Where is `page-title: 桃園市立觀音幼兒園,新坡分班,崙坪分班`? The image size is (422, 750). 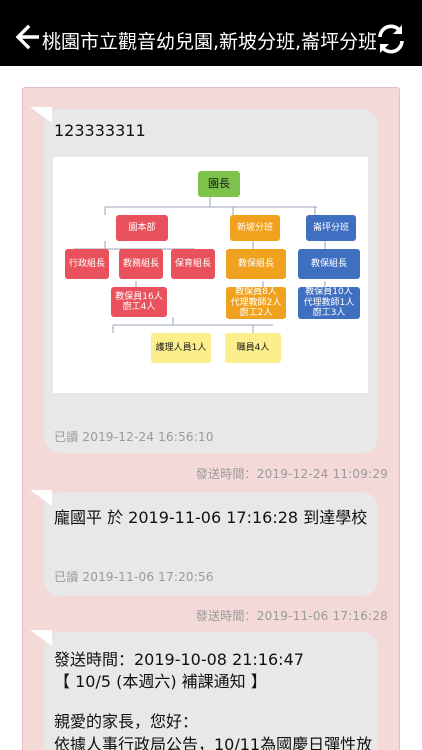 page-title: 桃園市立觀音幼兒園,新坡分班,崙坪分班 is located at coordinates (209, 42).